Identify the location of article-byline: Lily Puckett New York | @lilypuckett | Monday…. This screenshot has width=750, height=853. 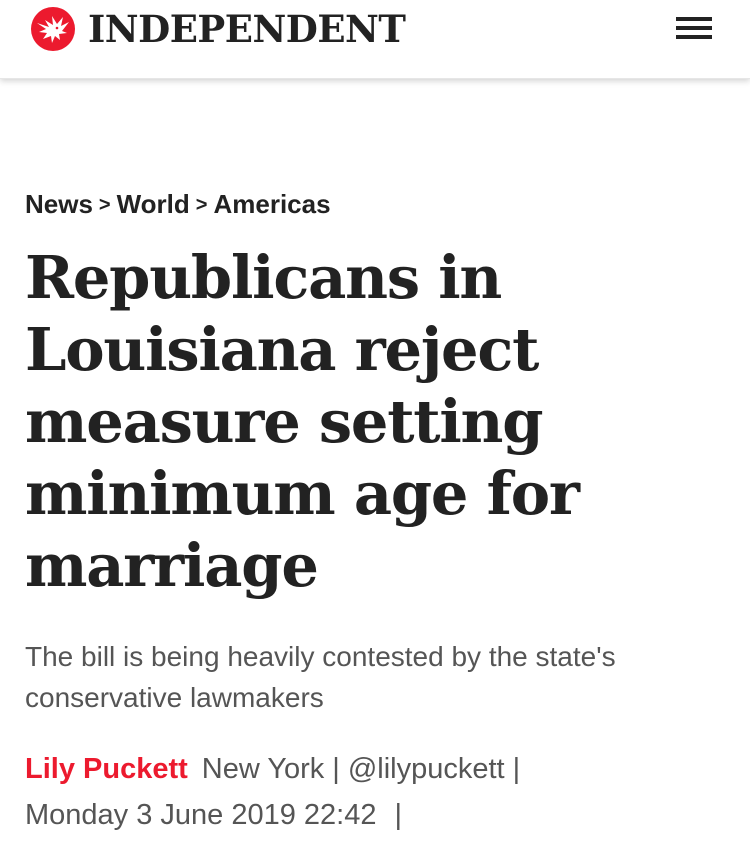
(375, 792).